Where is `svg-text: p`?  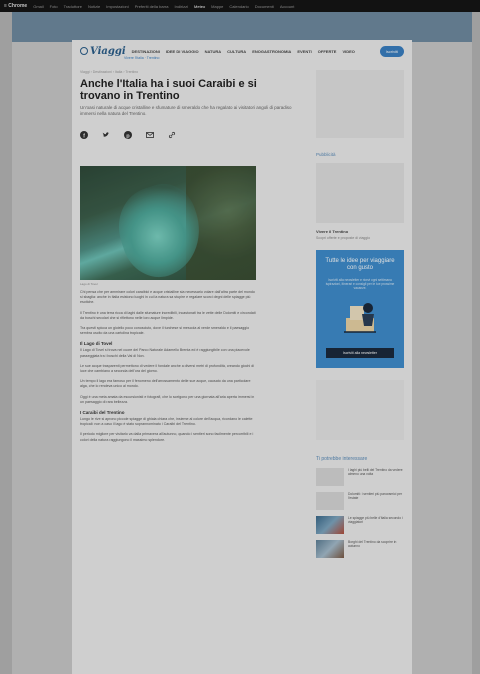 svg-text: p is located at coordinates (128, 136).